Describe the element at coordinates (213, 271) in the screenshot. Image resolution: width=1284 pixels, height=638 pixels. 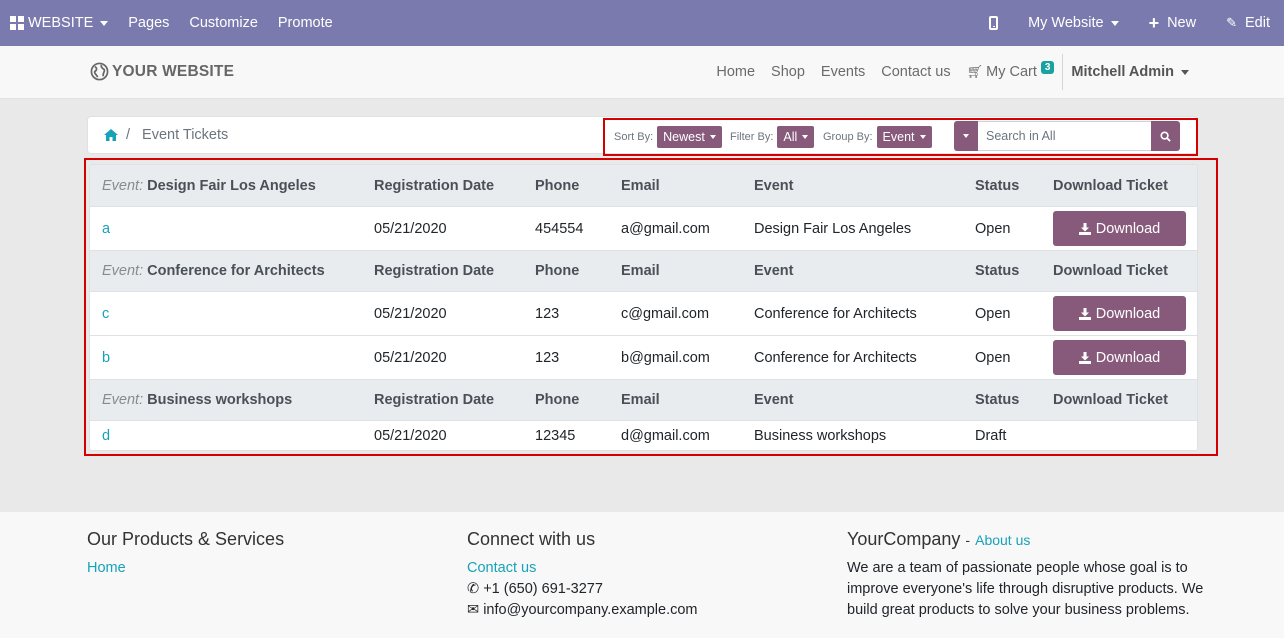
I see `group-event-cell: Event: Conference for Architects` at that location.